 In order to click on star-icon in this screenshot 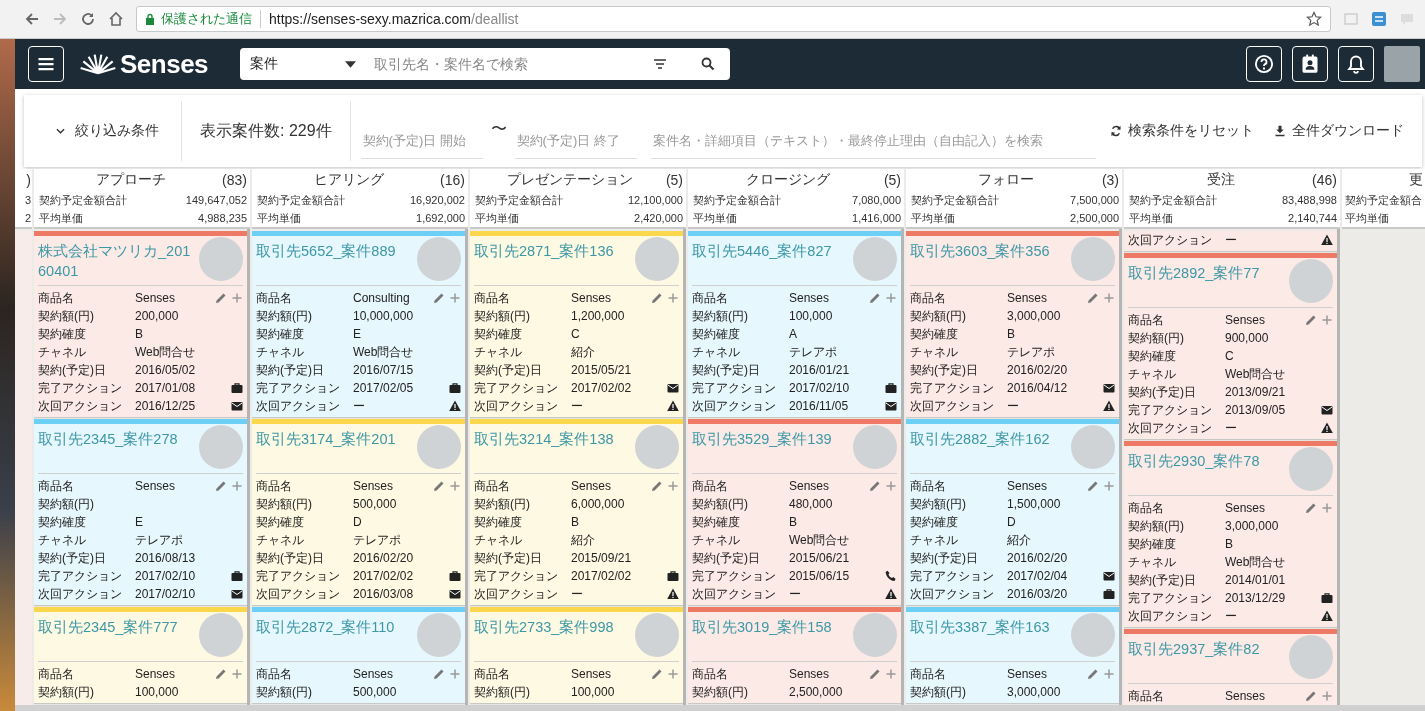, I will do `click(1314, 19)`.